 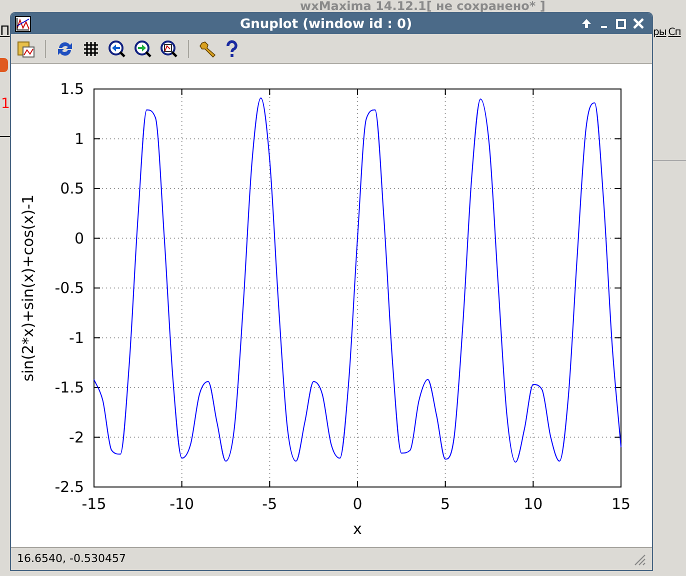 What do you see at coordinates (533, 504) in the screenshot?
I see `x-tick-label: 10` at bounding box center [533, 504].